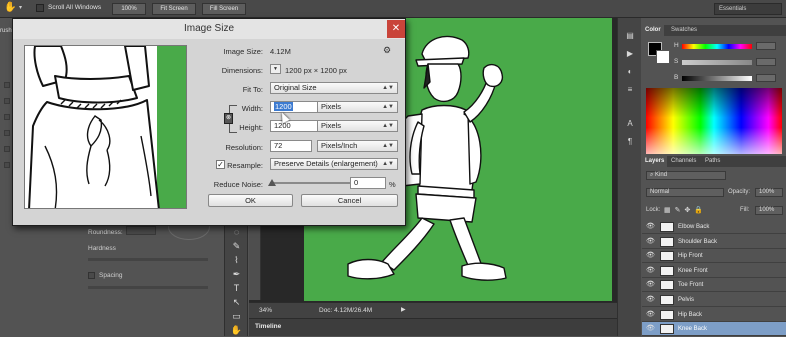 This screenshot has height=337, width=786. Describe the element at coordinates (630, 36) in the screenshot. I see `history-panel-icon: ▤` at that location.